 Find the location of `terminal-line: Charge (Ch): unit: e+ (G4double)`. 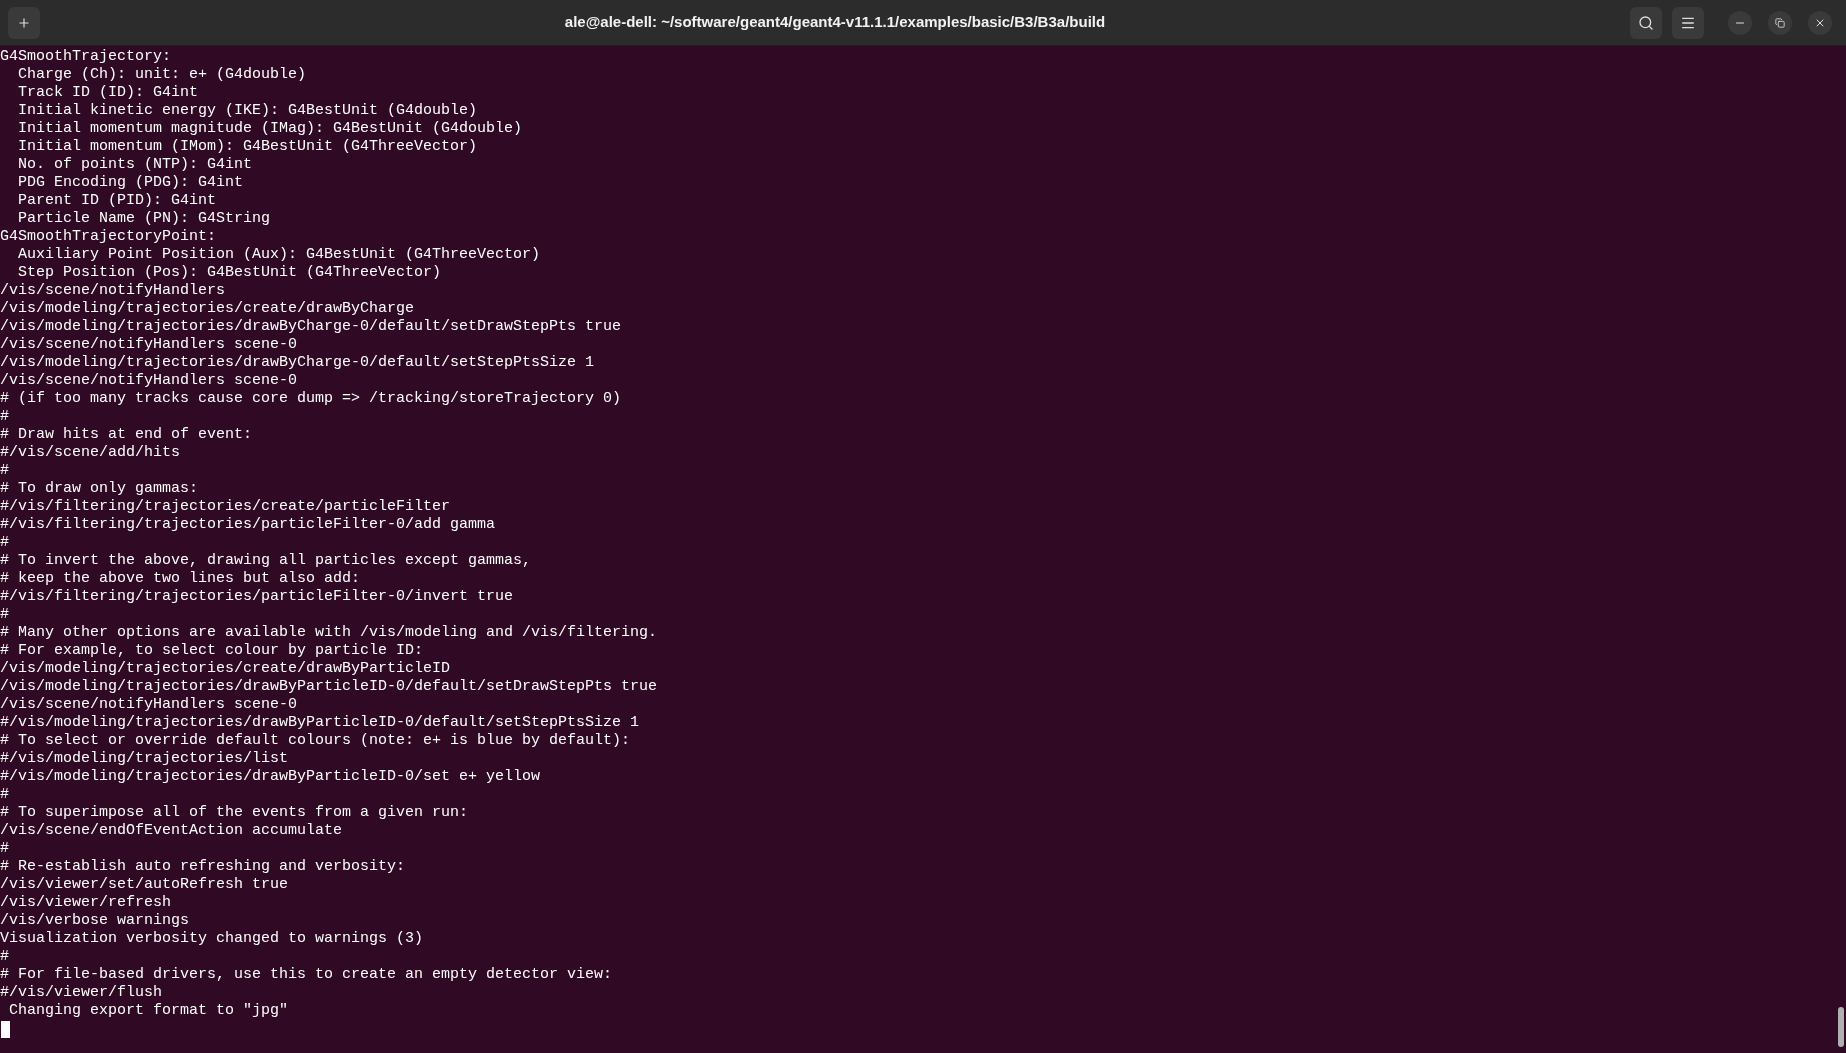

terminal-line: Charge (Ch): unit: e+ (G4double) is located at coordinates (162, 75).